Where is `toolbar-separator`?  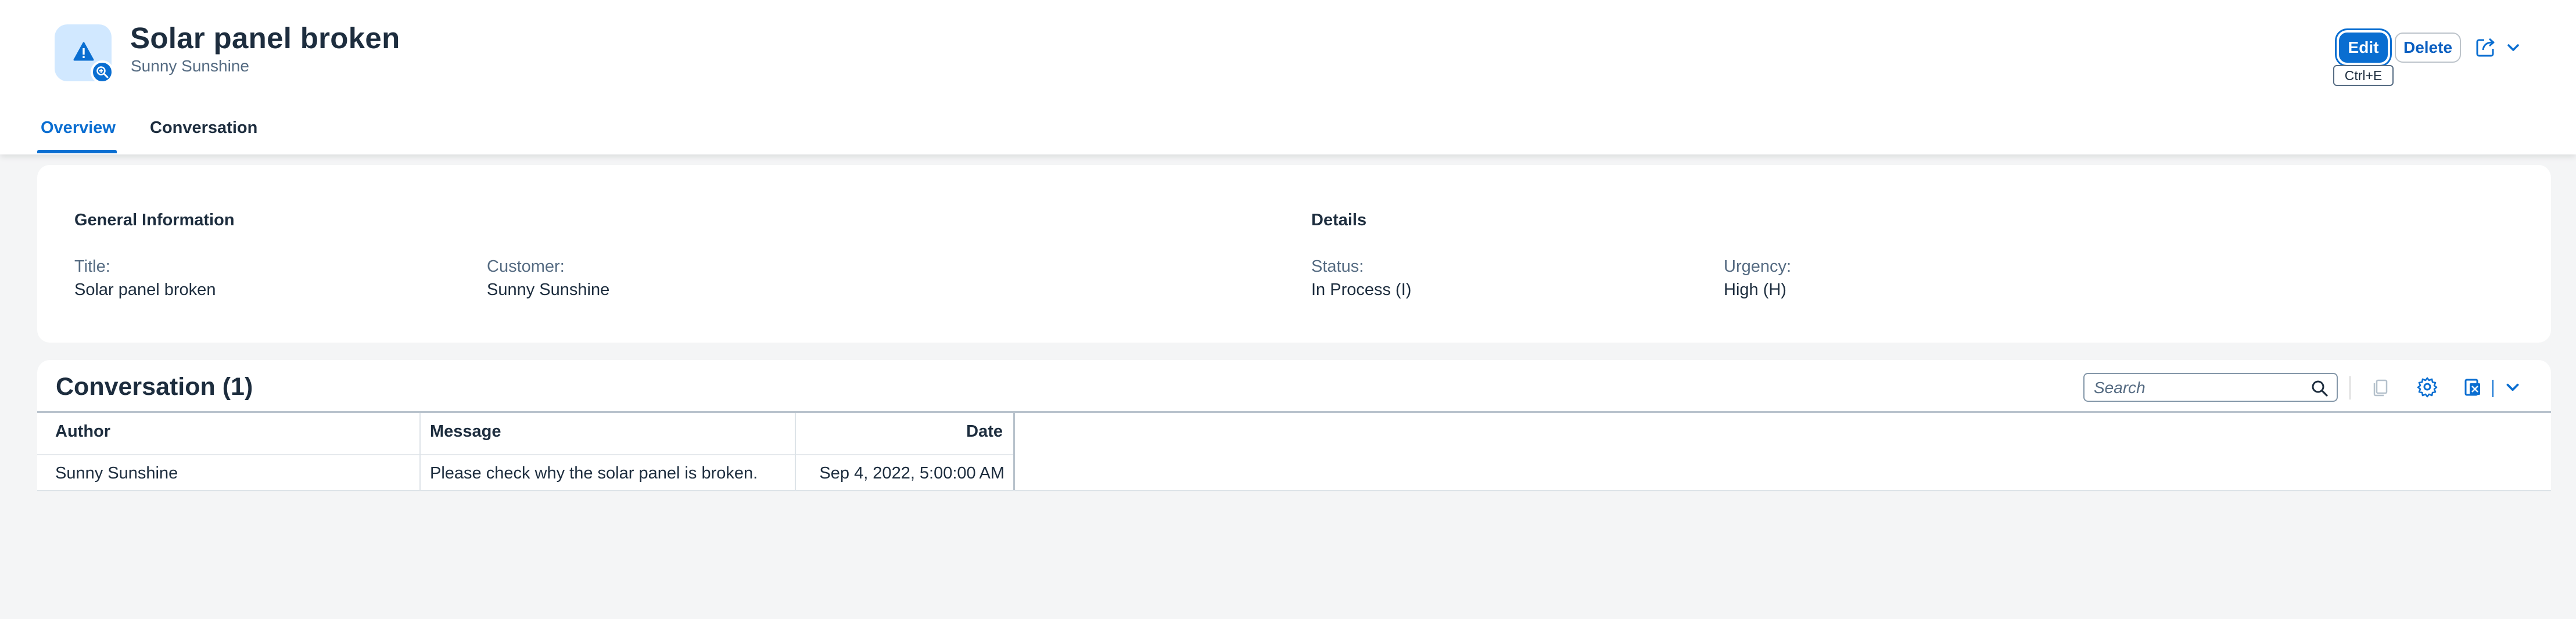
toolbar-separator is located at coordinates (2350, 388).